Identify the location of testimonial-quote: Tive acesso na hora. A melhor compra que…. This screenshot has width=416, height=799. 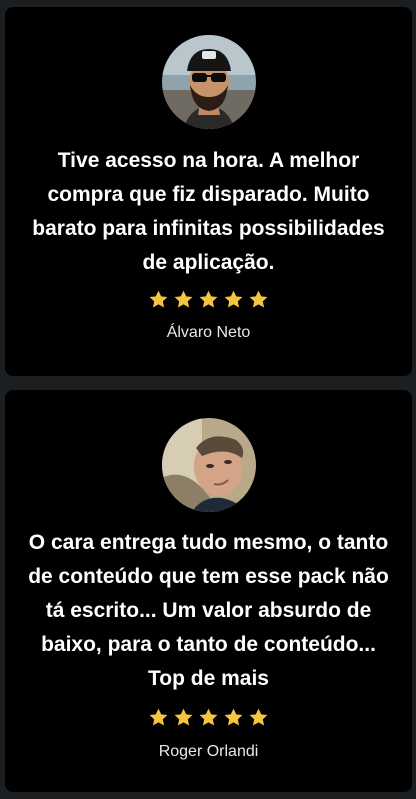
(208, 211).